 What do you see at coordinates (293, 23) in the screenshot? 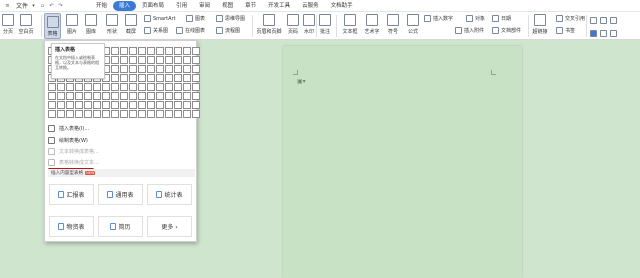
I see `page-number-button: 页码` at bounding box center [293, 23].